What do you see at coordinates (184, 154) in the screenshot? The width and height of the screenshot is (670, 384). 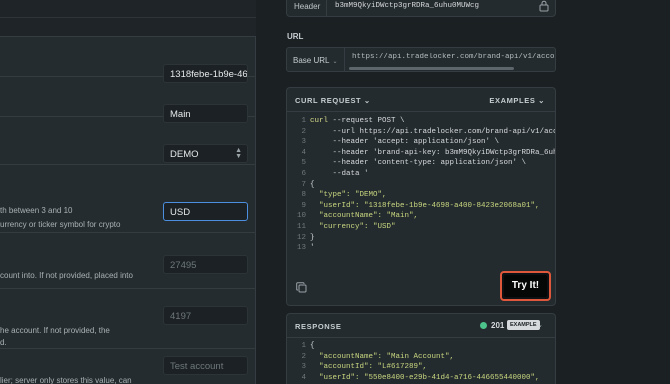 I see `type-select-value: DEMO` at bounding box center [184, 154].